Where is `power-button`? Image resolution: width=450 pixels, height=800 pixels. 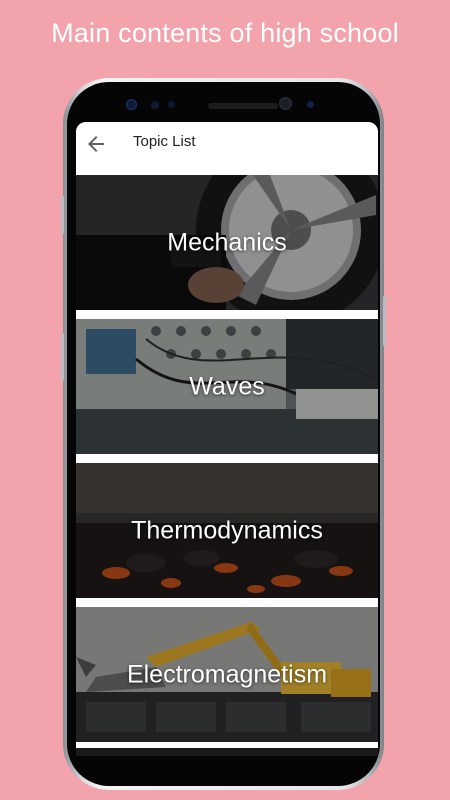
power-button is located at coordinates (384, 321).